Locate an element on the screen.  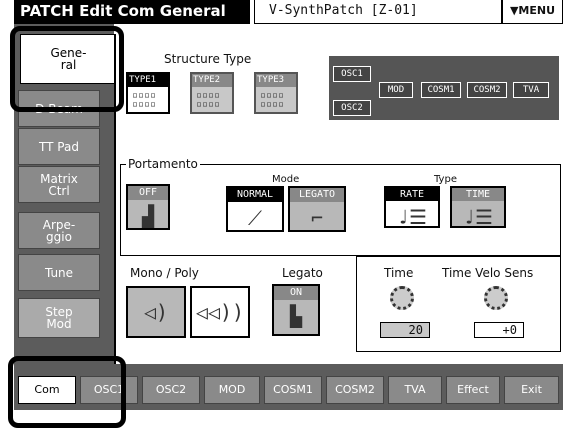
mono-button: ◁) is located at coordinates (156, 312).